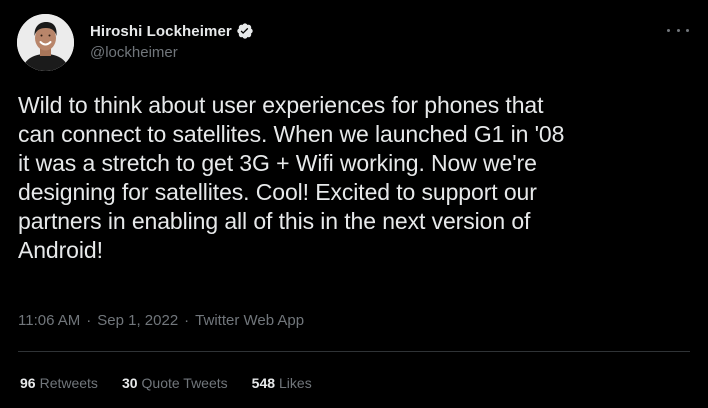  I want to click on likes-stat: 548 Likes, so click(282, 383).